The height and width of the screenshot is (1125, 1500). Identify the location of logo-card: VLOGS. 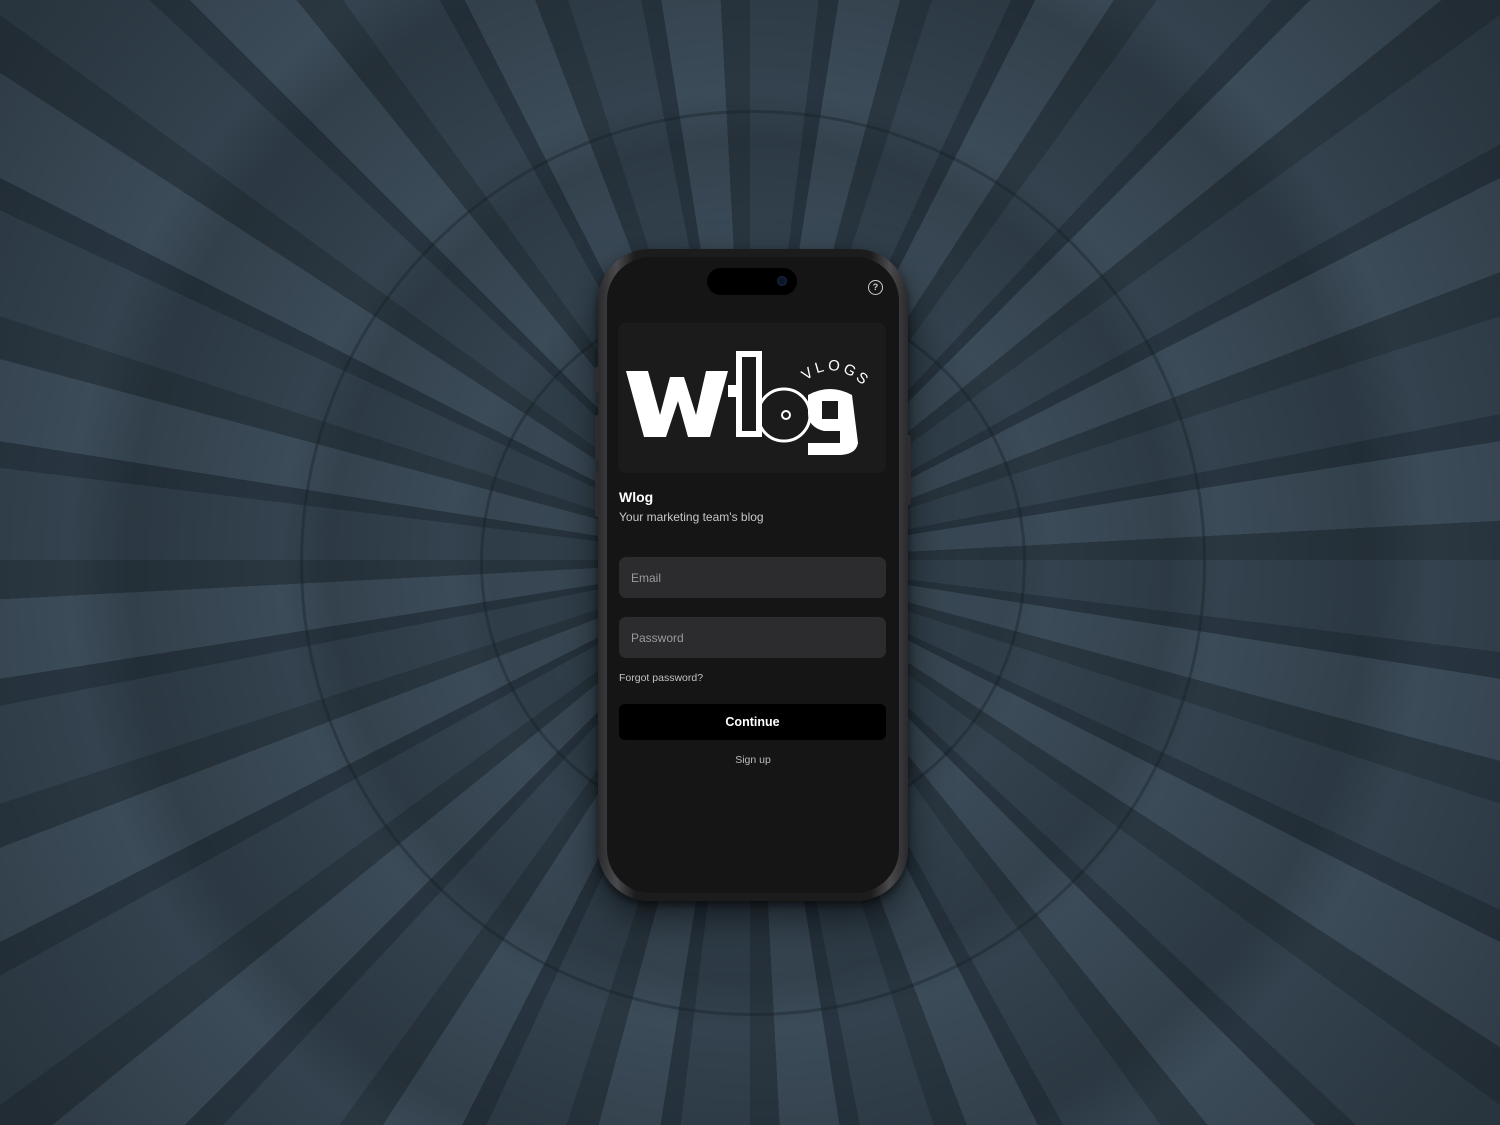
(752, 398).